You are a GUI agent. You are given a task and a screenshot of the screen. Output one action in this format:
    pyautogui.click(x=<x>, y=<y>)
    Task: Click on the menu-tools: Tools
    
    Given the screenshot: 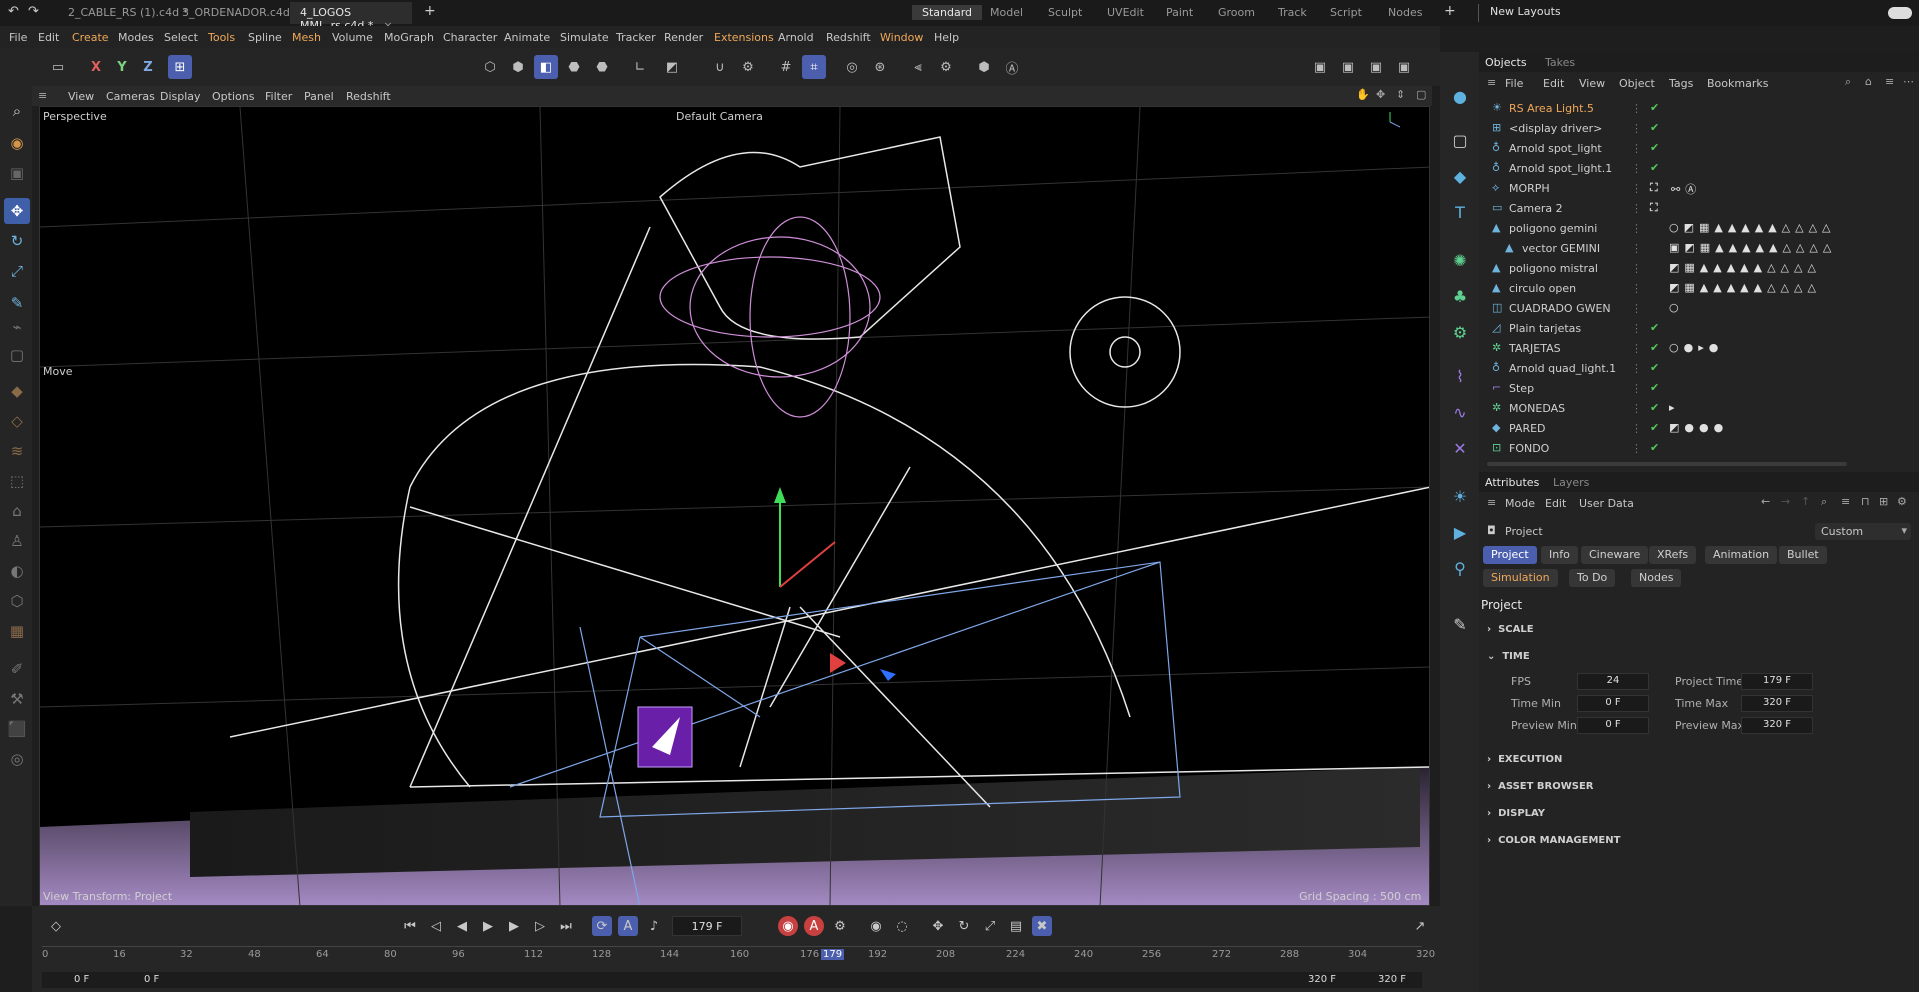 What is the action you would take?
    pyautogui.click(x=221, y=37)
    